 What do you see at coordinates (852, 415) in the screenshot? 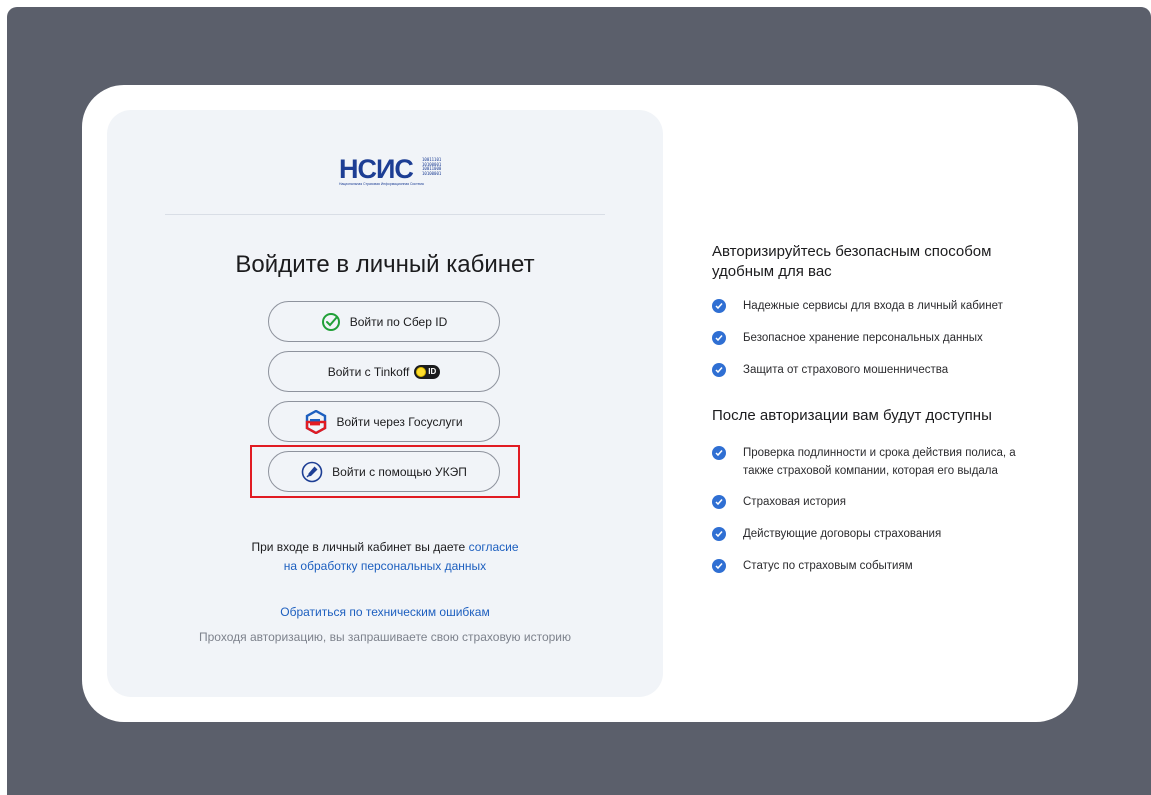
I see `info-heading-available: После авторизации вам будут доступны` at bounding box center [852, 415].